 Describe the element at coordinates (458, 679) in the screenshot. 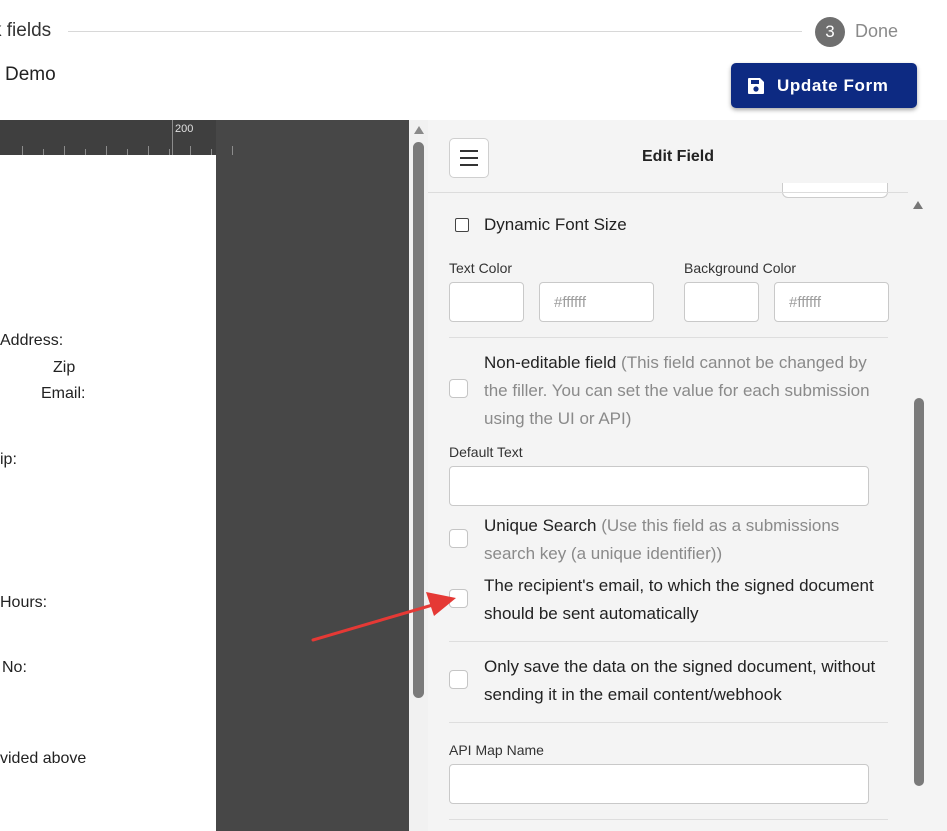

I see `only-save-checkbox` at that location.